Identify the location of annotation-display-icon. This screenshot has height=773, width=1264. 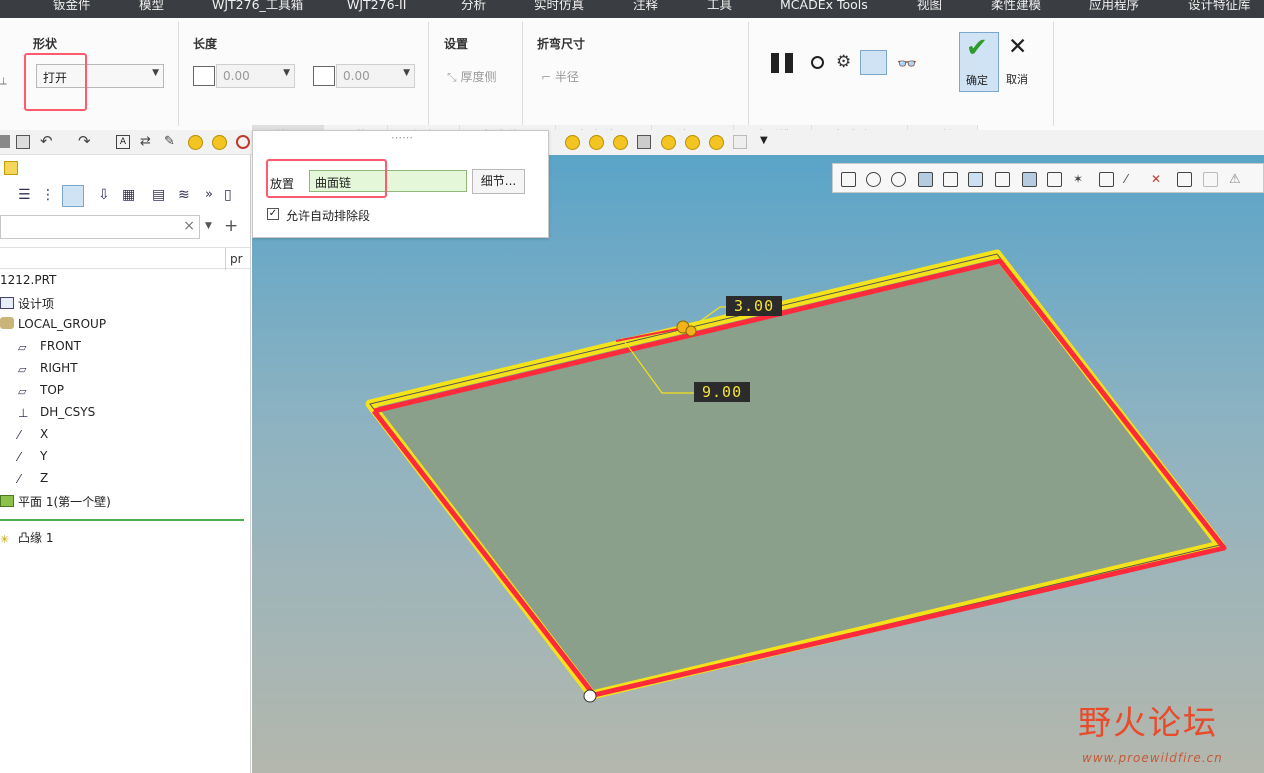
(1210, 179).